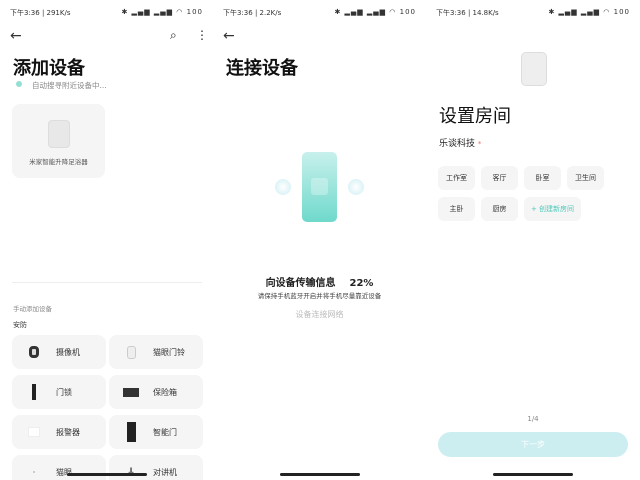  What do you see at coordinates (19, 84) in the screenshot?
I see `scanning-indicator-icon` at bounding box center [19, 84].